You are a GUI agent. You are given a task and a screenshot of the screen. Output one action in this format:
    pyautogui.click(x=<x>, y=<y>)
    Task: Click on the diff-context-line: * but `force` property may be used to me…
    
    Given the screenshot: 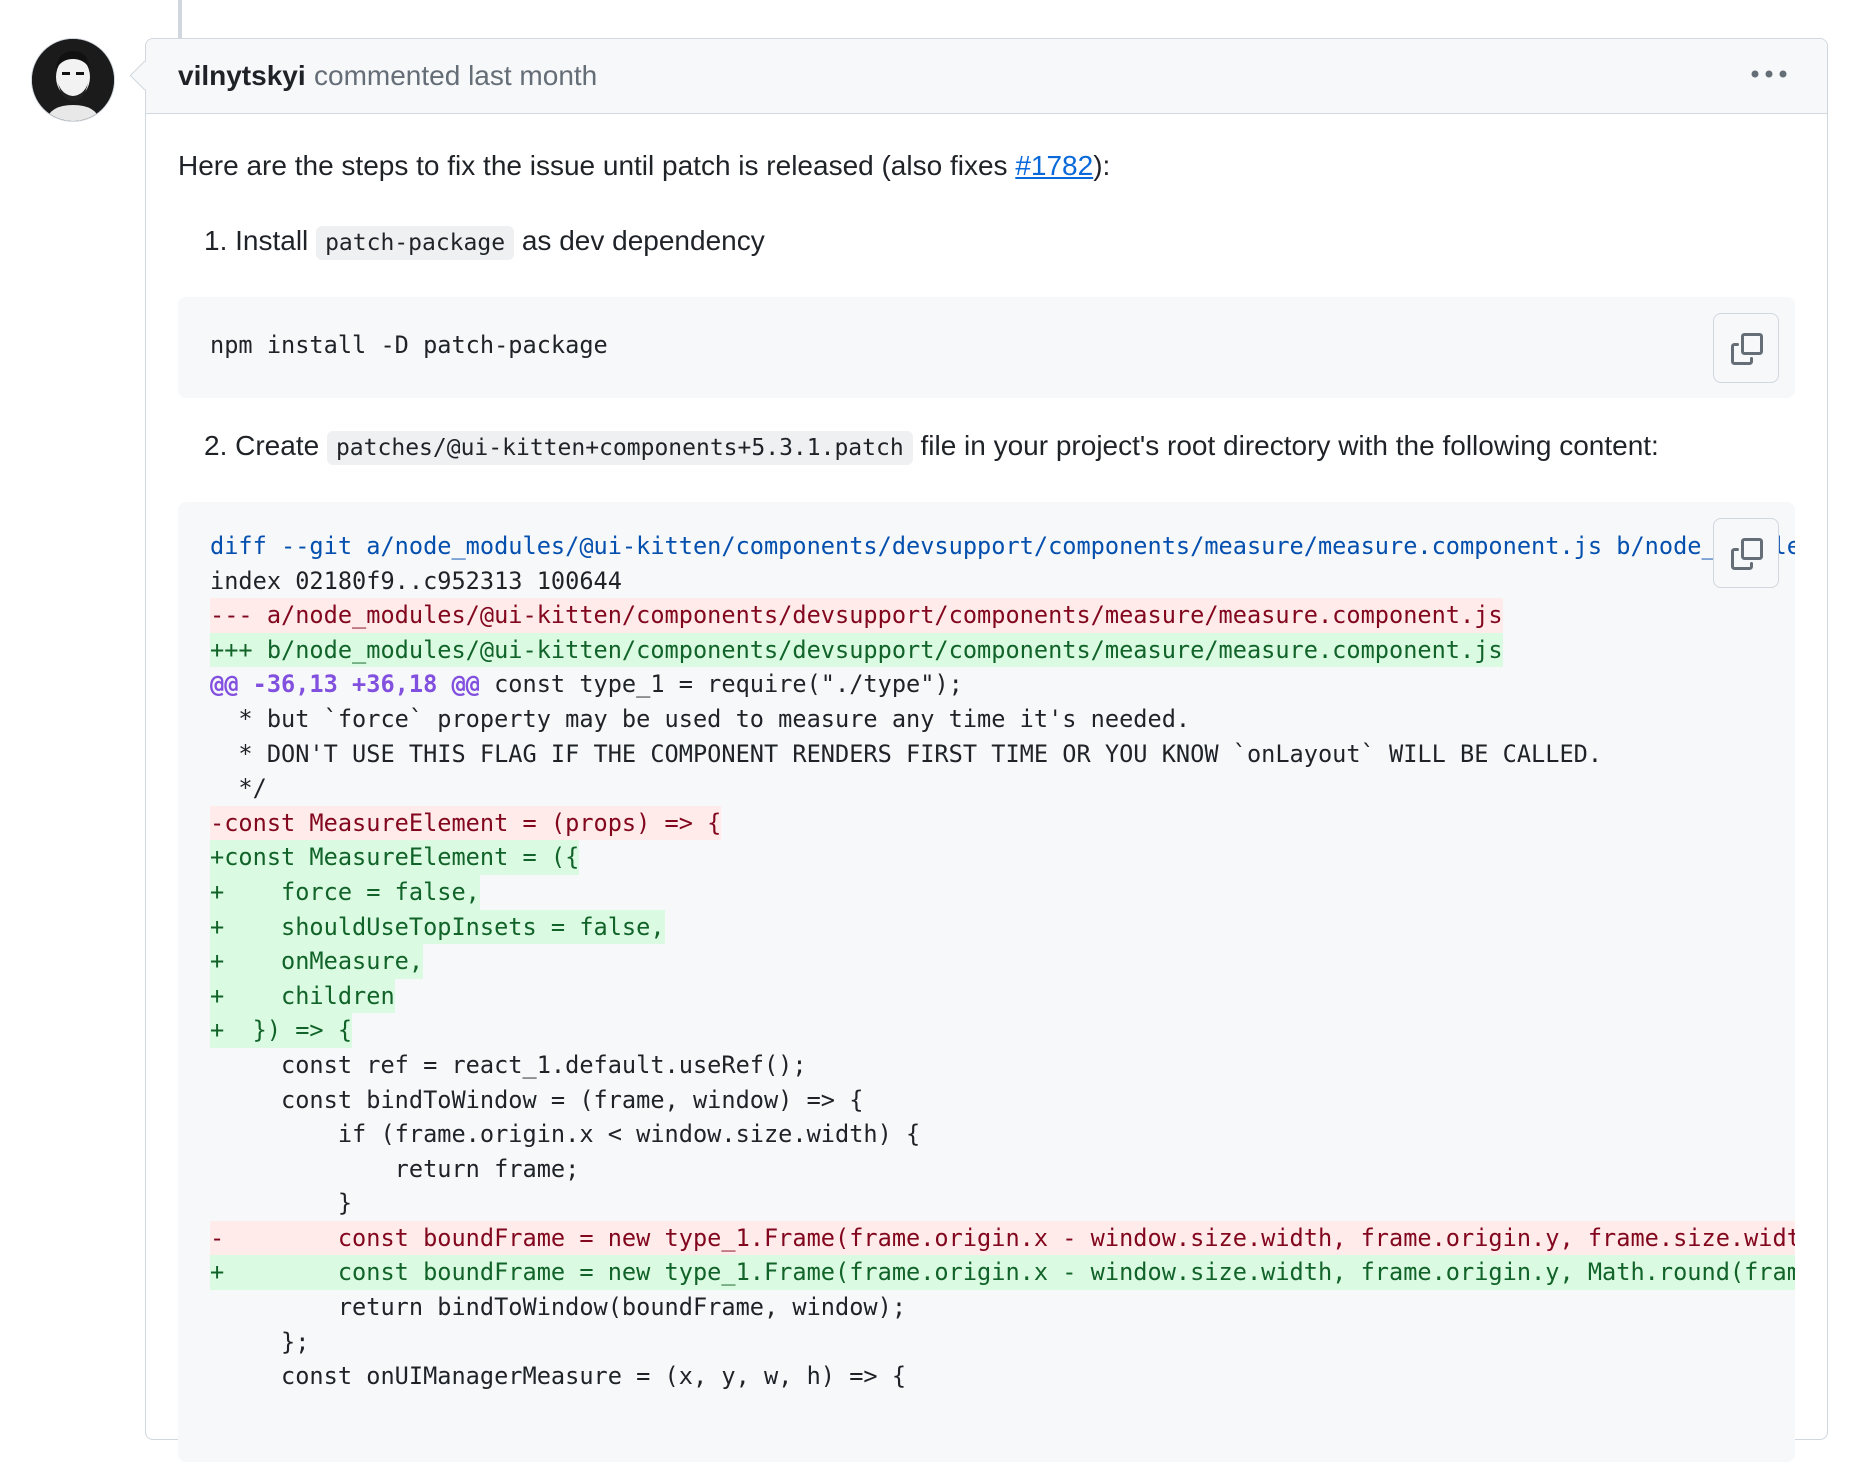 What is the action you would take?
    pyautogui.click(x=700, y=718)
    